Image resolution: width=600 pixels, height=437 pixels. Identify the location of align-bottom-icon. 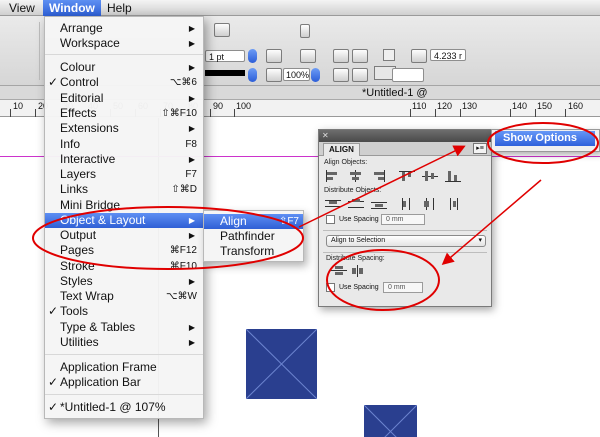
(453, 176).